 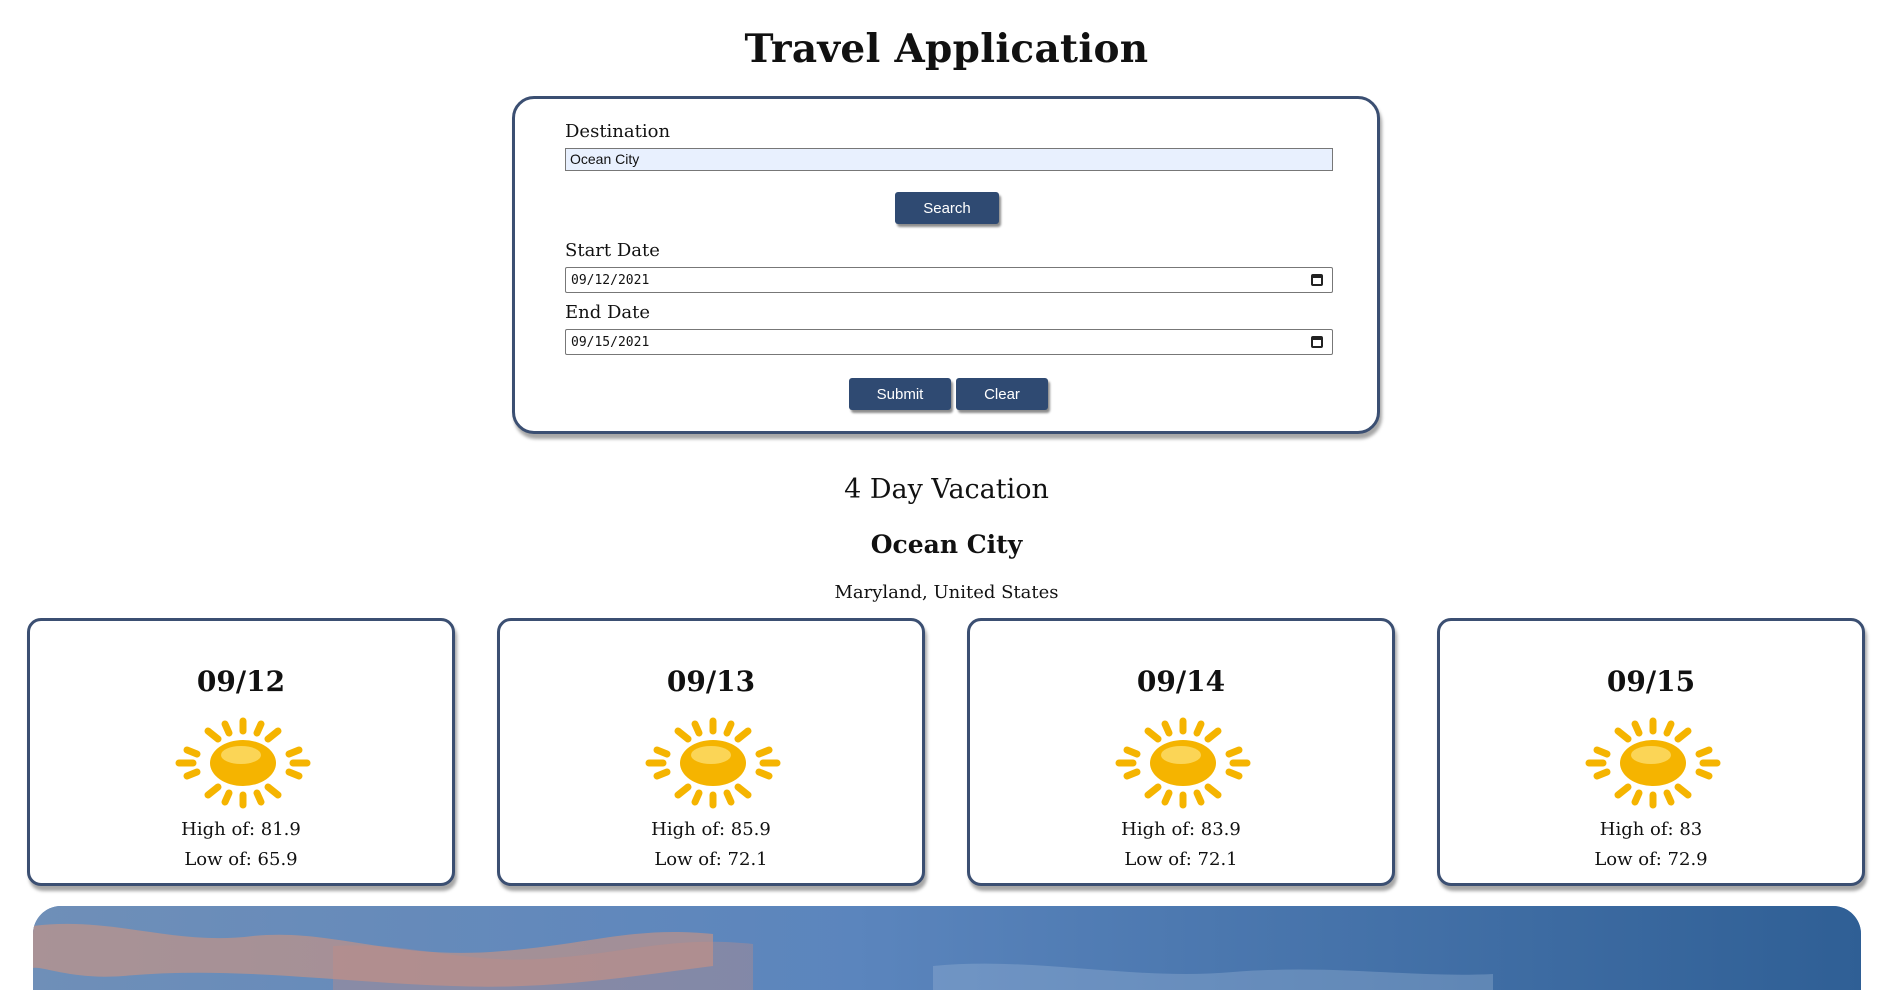 What do you see at coordinates (946, 489) in the screenshot?
I see `vacation-length: 4 Day Vacation` at bounding box center [946, 489].